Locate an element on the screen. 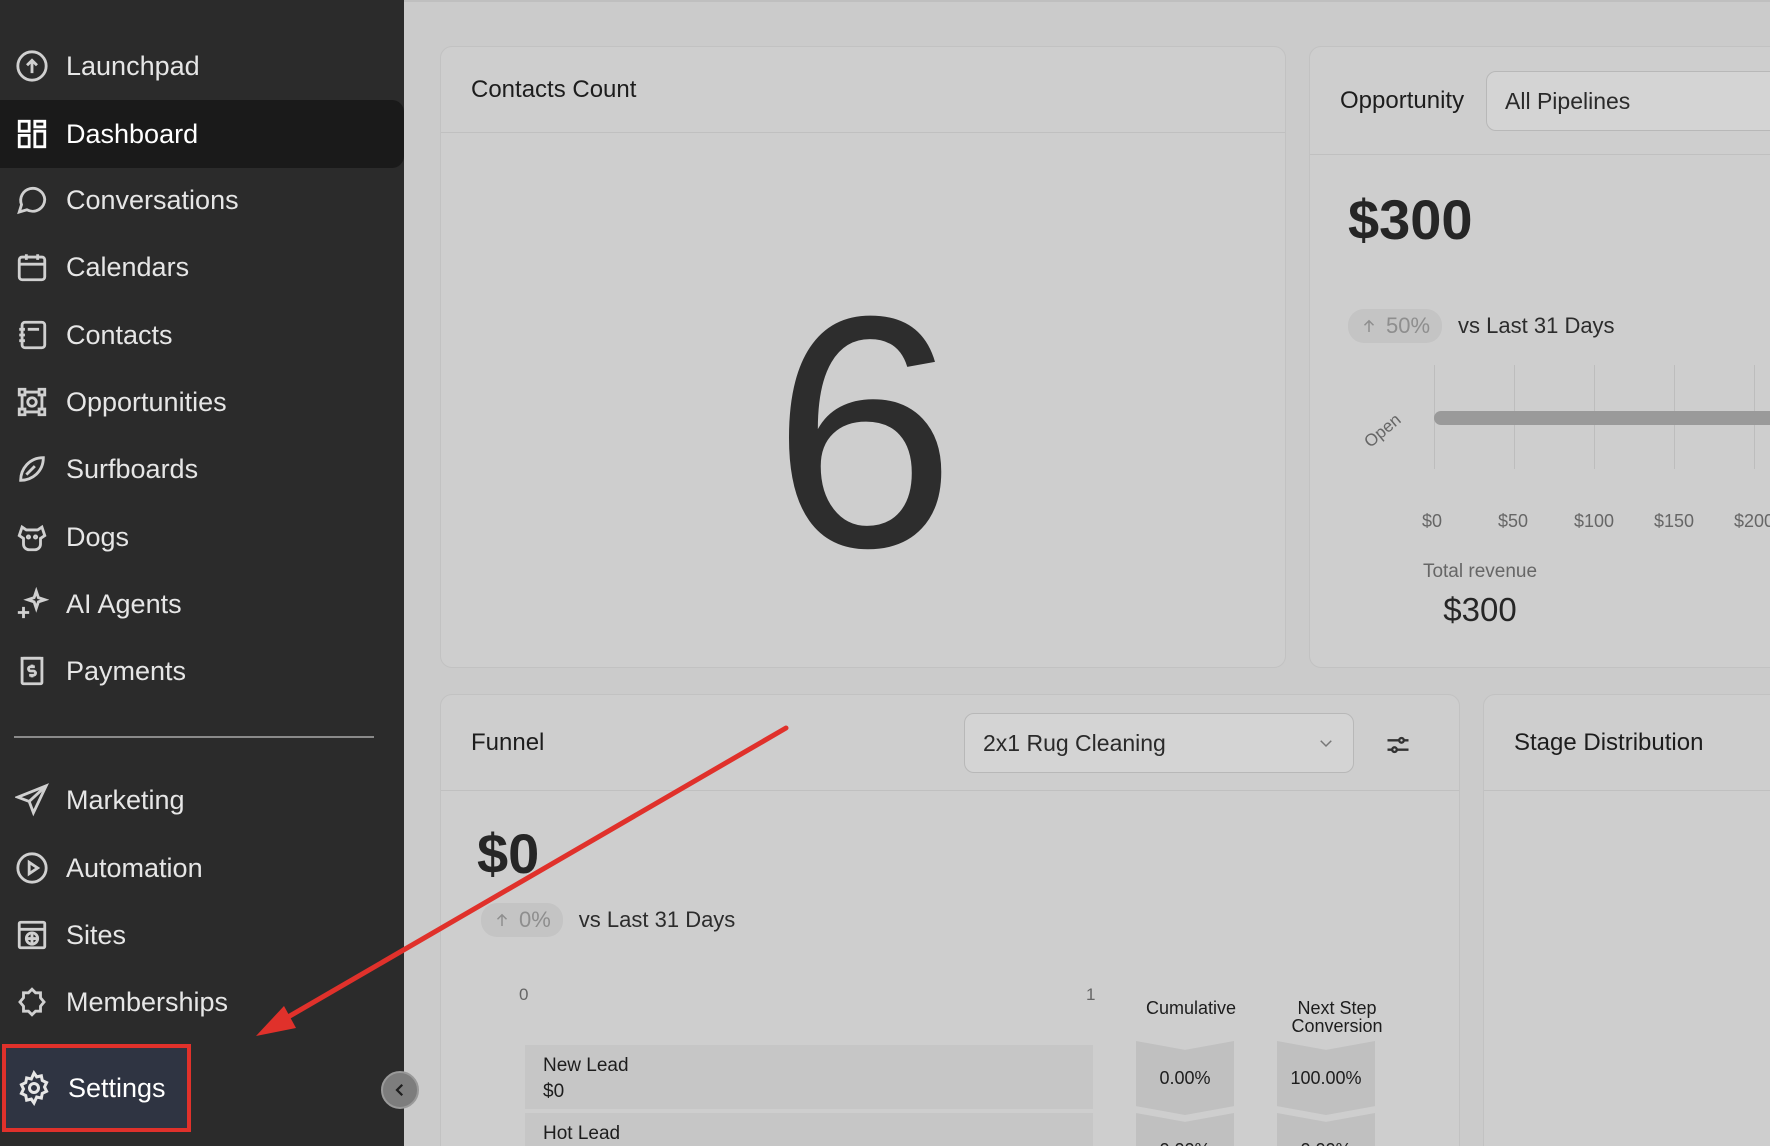 Image resolution: width=1770 pixels, height=1146 pixels. sidebar-item-label: Automation is located at coordinates (134, 867).